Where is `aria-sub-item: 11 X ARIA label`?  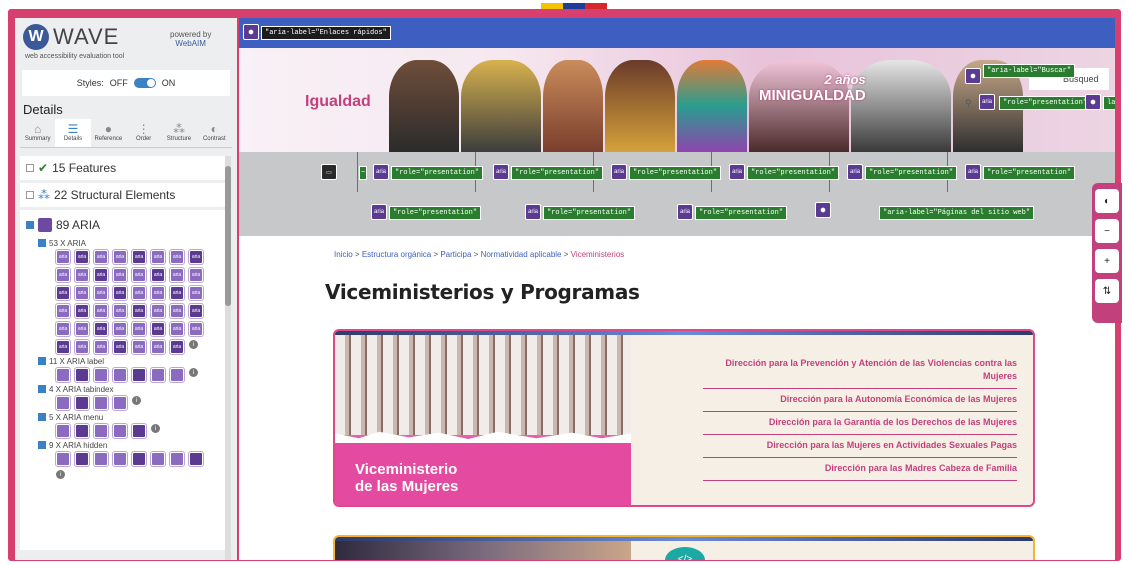
aria-sub-item: 11 X ARIA label is located at coordinates (128, 361).